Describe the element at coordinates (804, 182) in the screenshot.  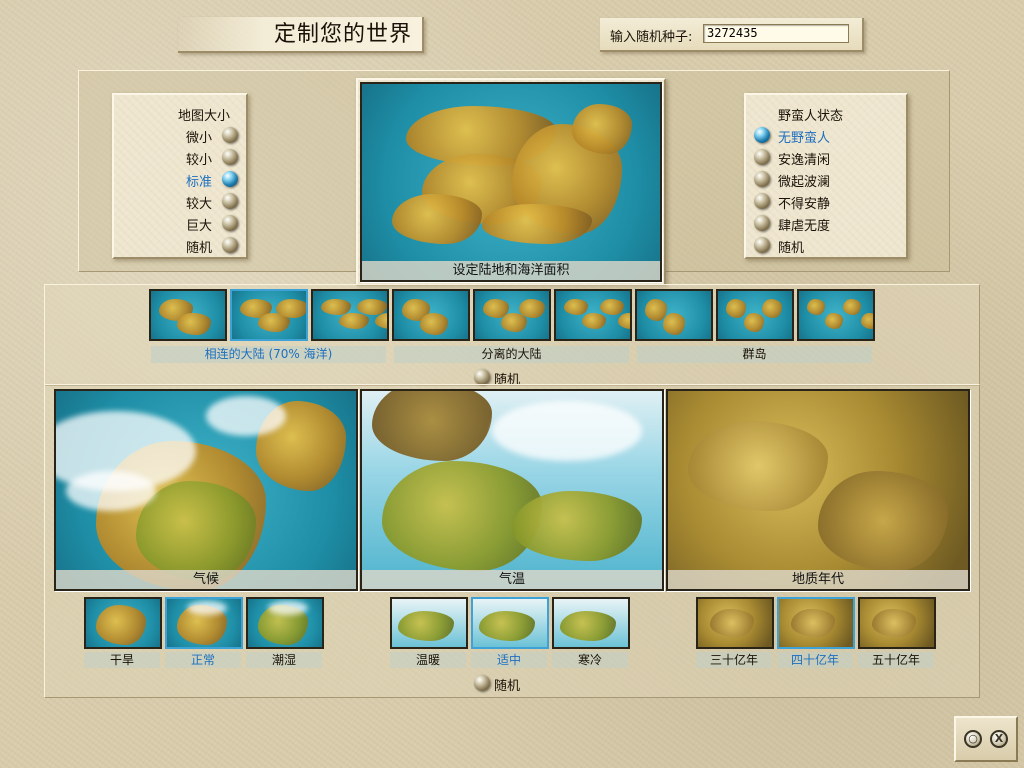
I see `barbarian-label: 微起波澜` at that location.